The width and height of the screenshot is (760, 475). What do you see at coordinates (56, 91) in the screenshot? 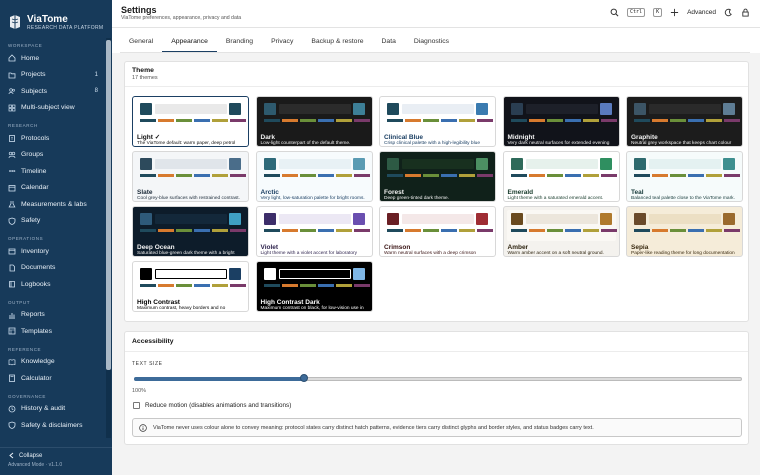
I see `sidebar-item-subjects: Subjects 8` at bounding box center [56, 91].